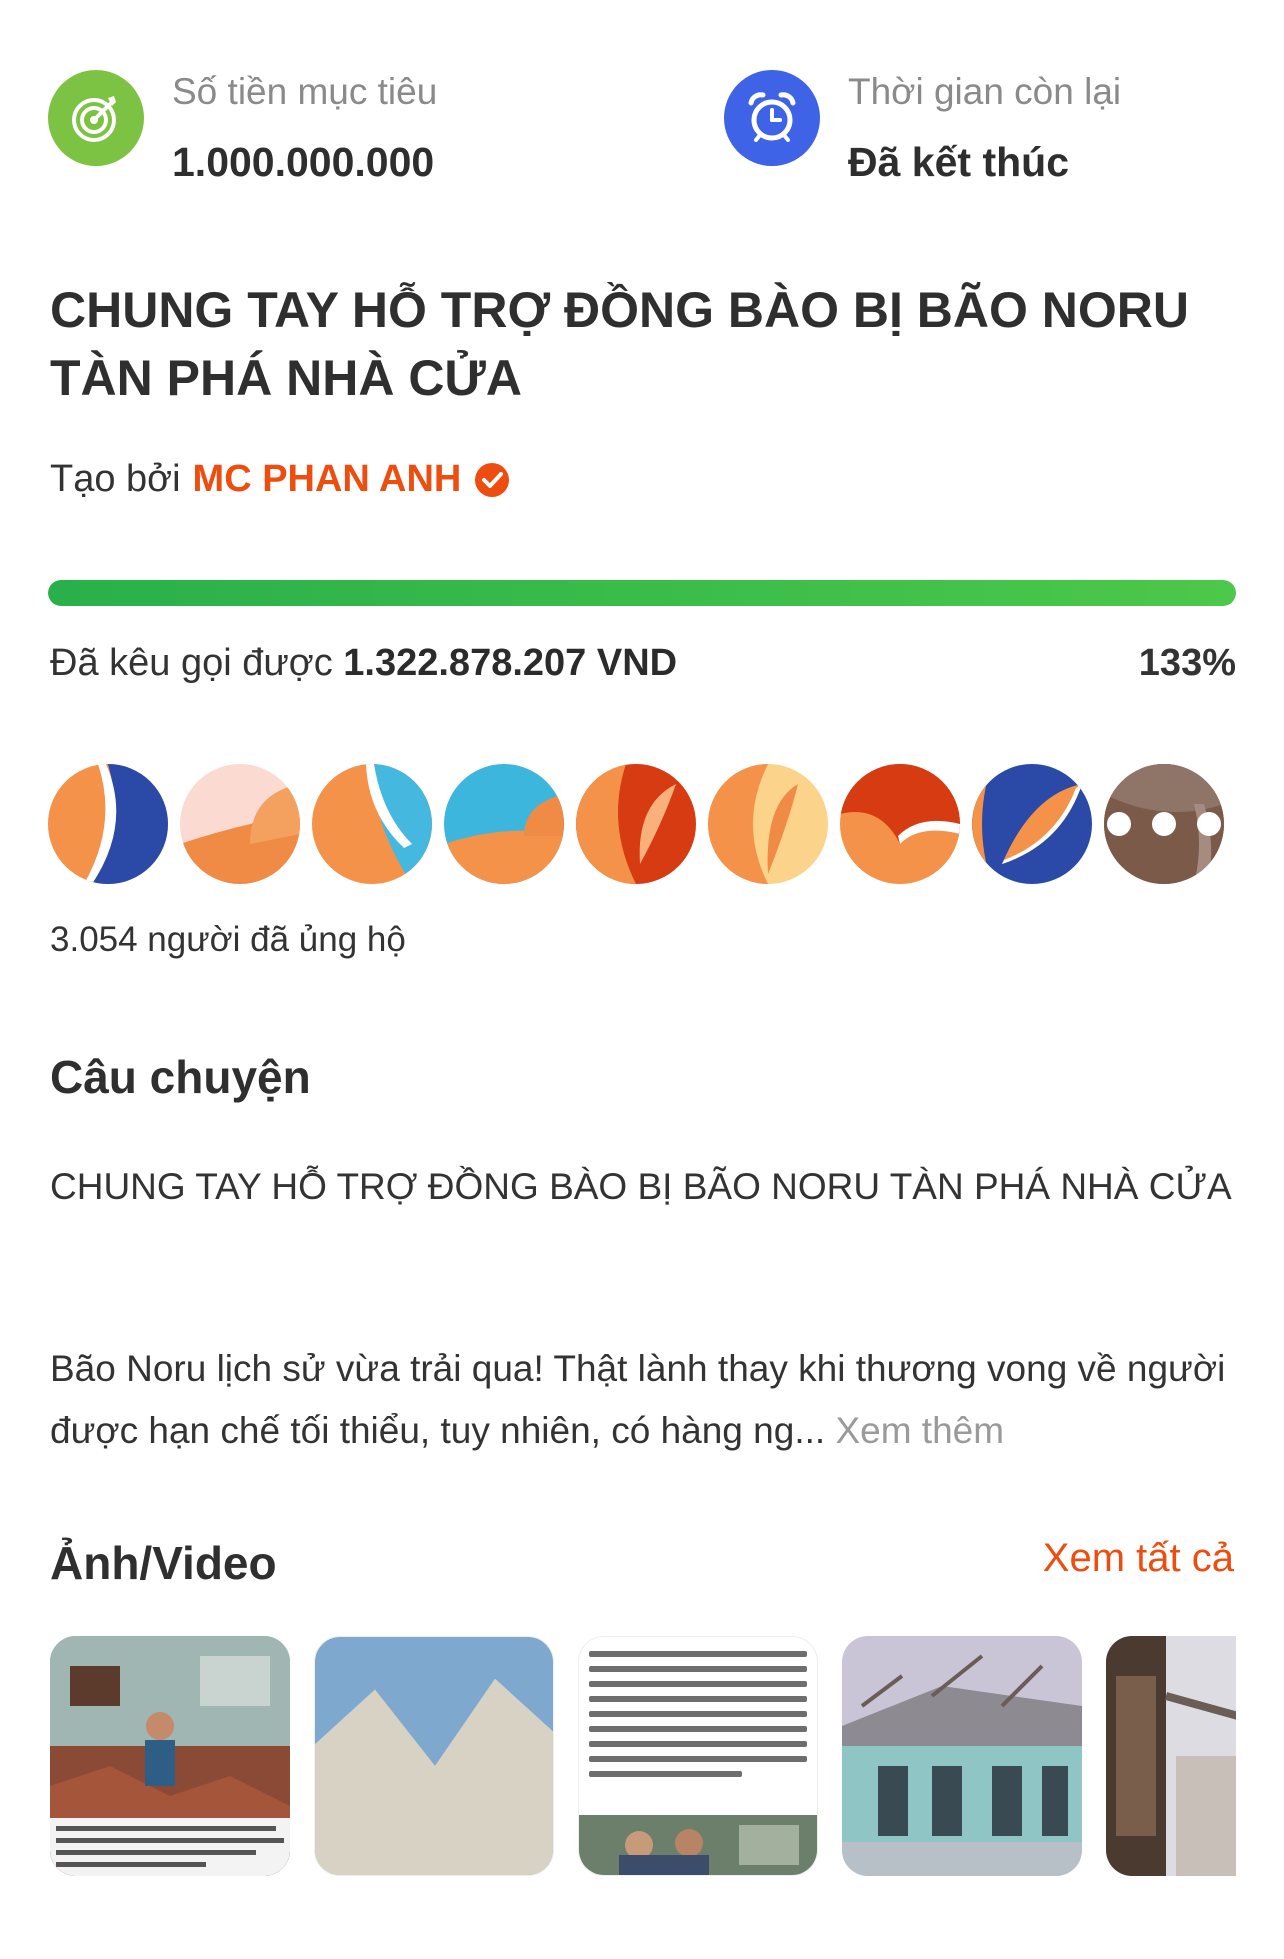 This screenshot has width=1284, height=1959. Describe the element at coordinates (492, 479) in the screenshot. I see `verified-check-icon` at that location.